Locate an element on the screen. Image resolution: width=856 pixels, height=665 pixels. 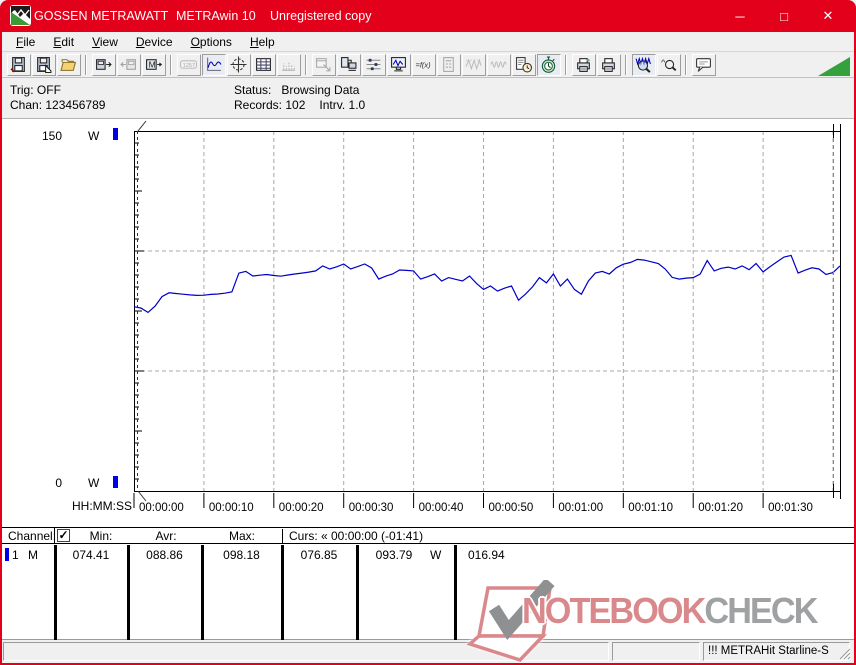
svg-text: 1257 is located at coordinates (189, 66).